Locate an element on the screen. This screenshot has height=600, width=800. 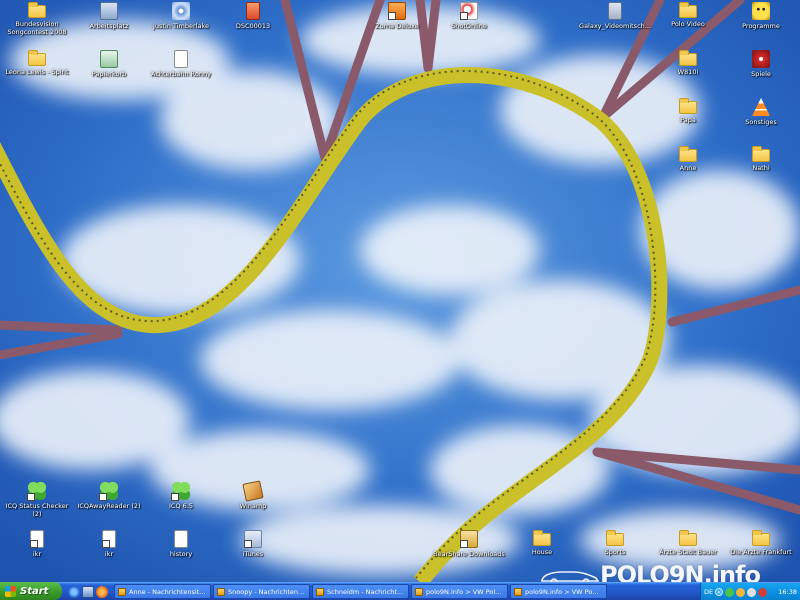
icon-label: iTunes is located at coordinates (253, 554).